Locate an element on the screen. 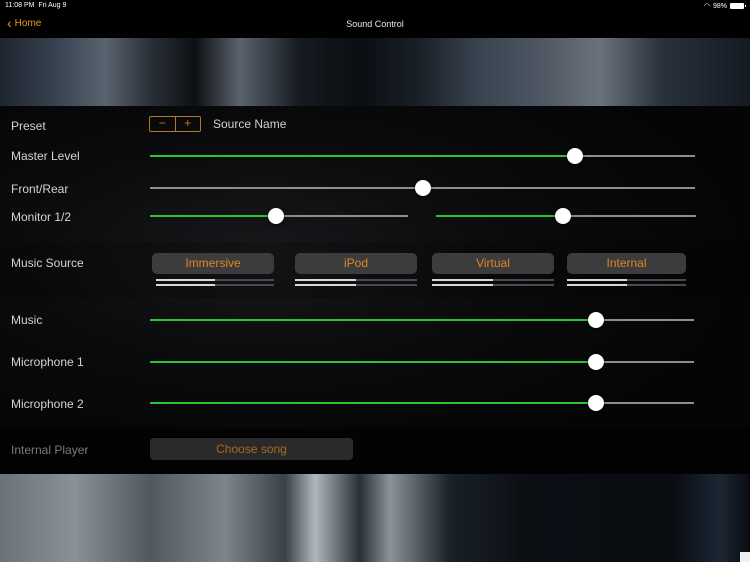 The image size is (750, 562). source-button-internal: Internal is located at coordinates (626, 263).